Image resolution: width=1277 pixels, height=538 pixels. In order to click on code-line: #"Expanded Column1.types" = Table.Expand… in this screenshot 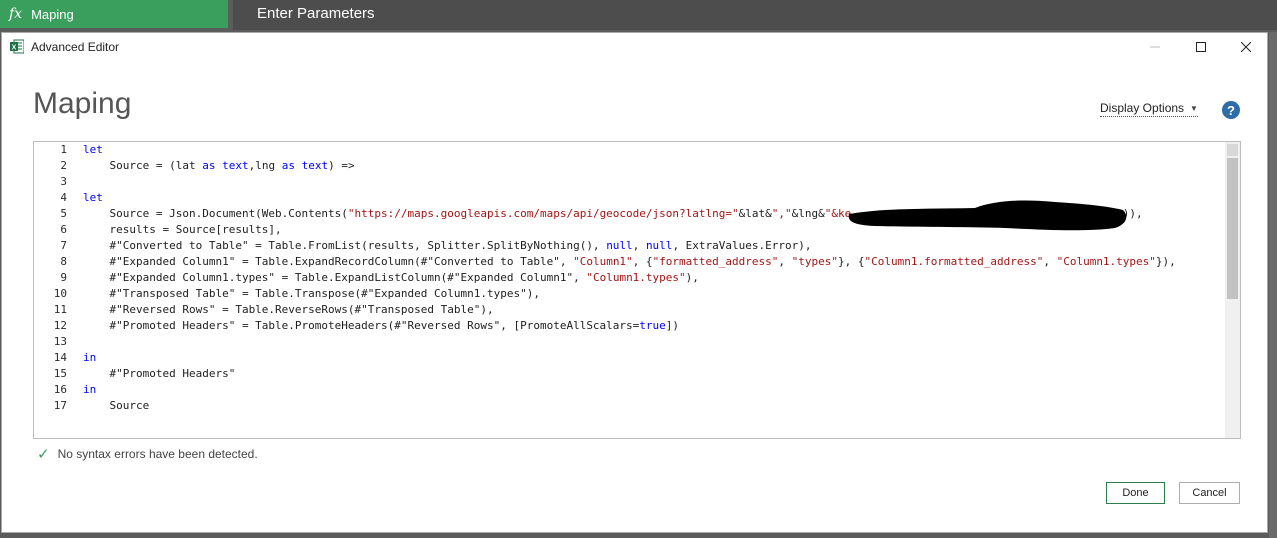, I will do `click(391, 278)`.